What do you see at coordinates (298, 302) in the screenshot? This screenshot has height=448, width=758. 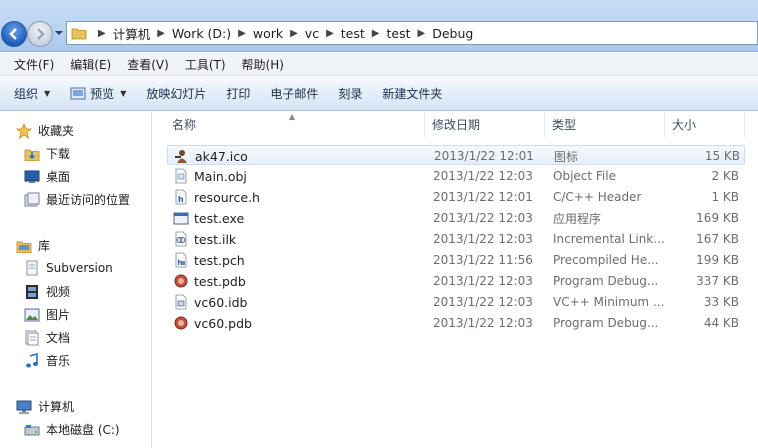 I see `file-name-cell: vc60.idb` at bounding box center [298, 302].